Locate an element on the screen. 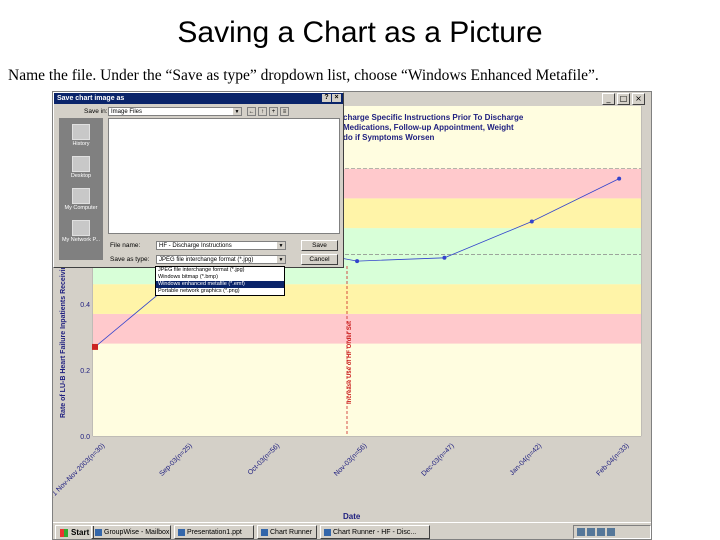 This screenshot has height=540, width=720. save-type-option: JPEG file interchange format (*.jpg) is located at coordinates (220, 270).